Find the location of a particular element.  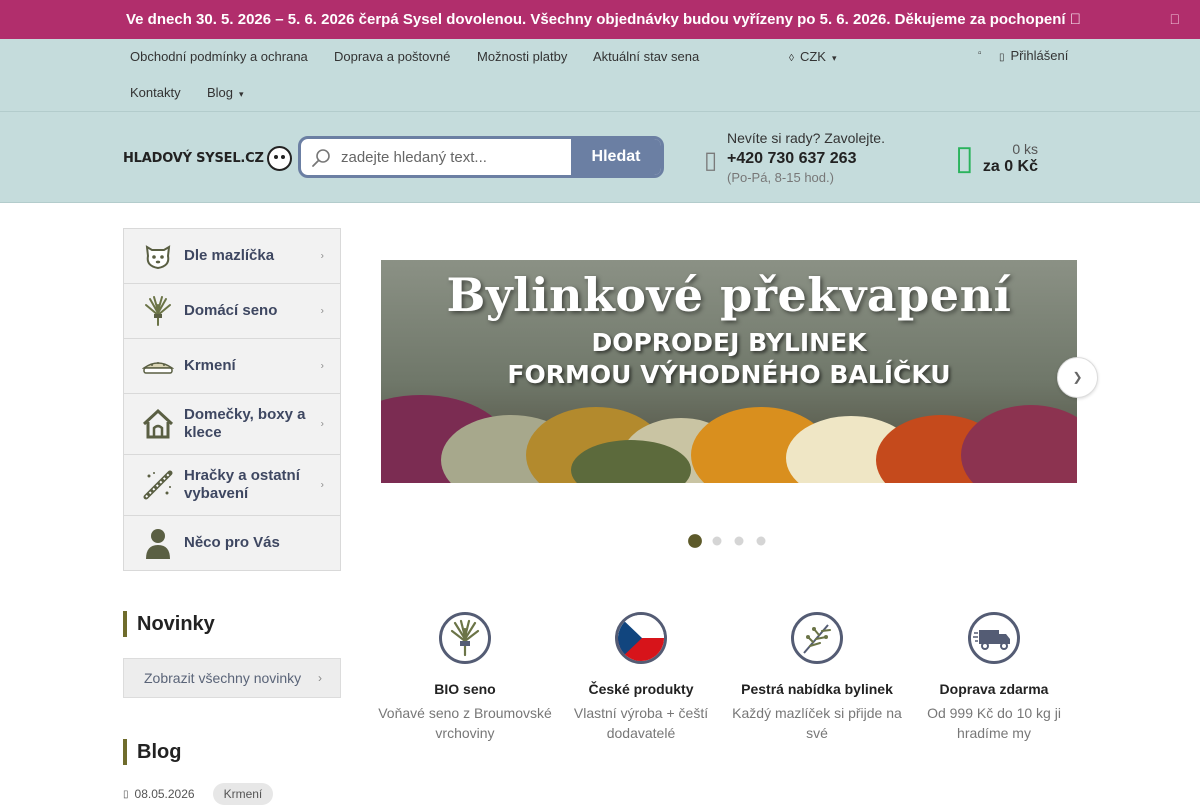

category-label: Domečky, boxy a klece is located at coordinates (245, 423).